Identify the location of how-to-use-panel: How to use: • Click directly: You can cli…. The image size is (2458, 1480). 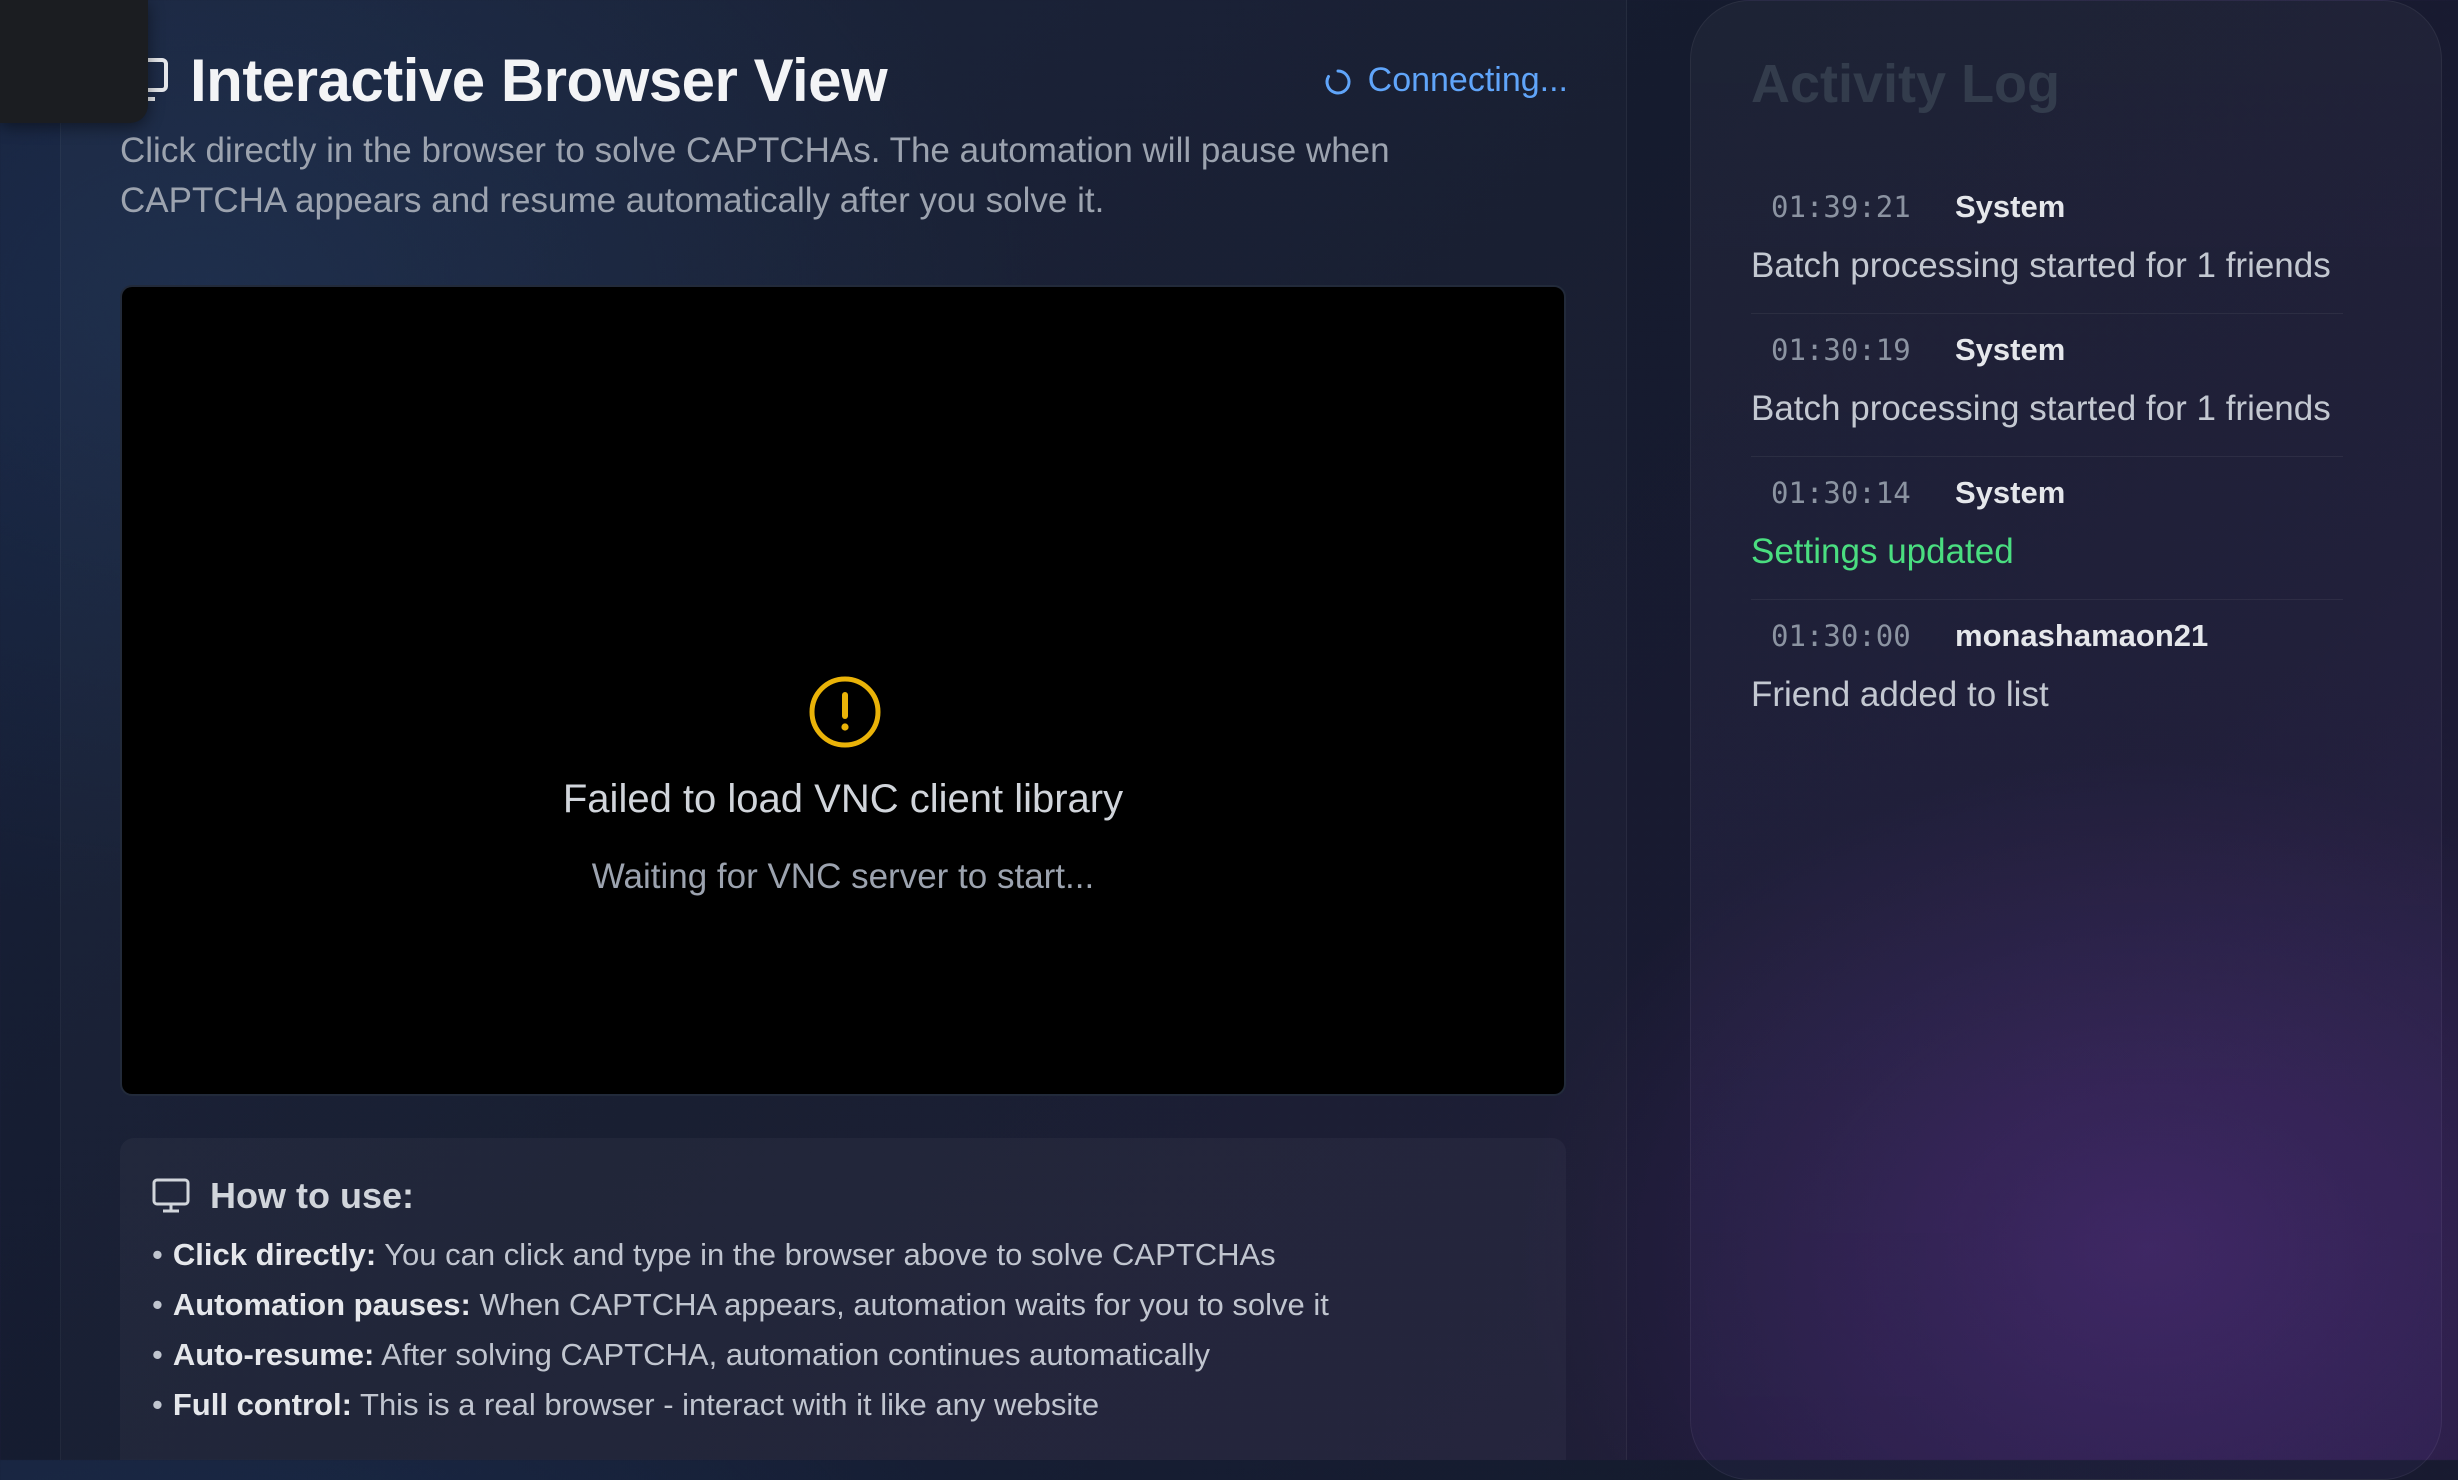
(843, 1299).